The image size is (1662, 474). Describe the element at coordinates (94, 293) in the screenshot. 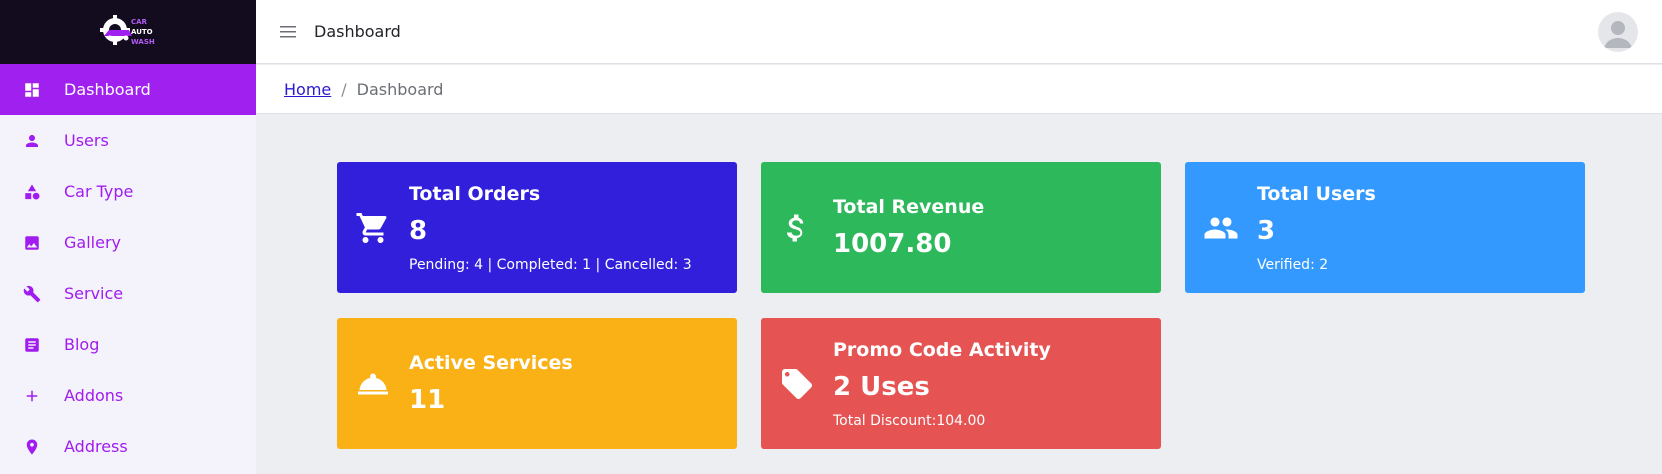

I see `sidebar-item-label: Service` at that location.